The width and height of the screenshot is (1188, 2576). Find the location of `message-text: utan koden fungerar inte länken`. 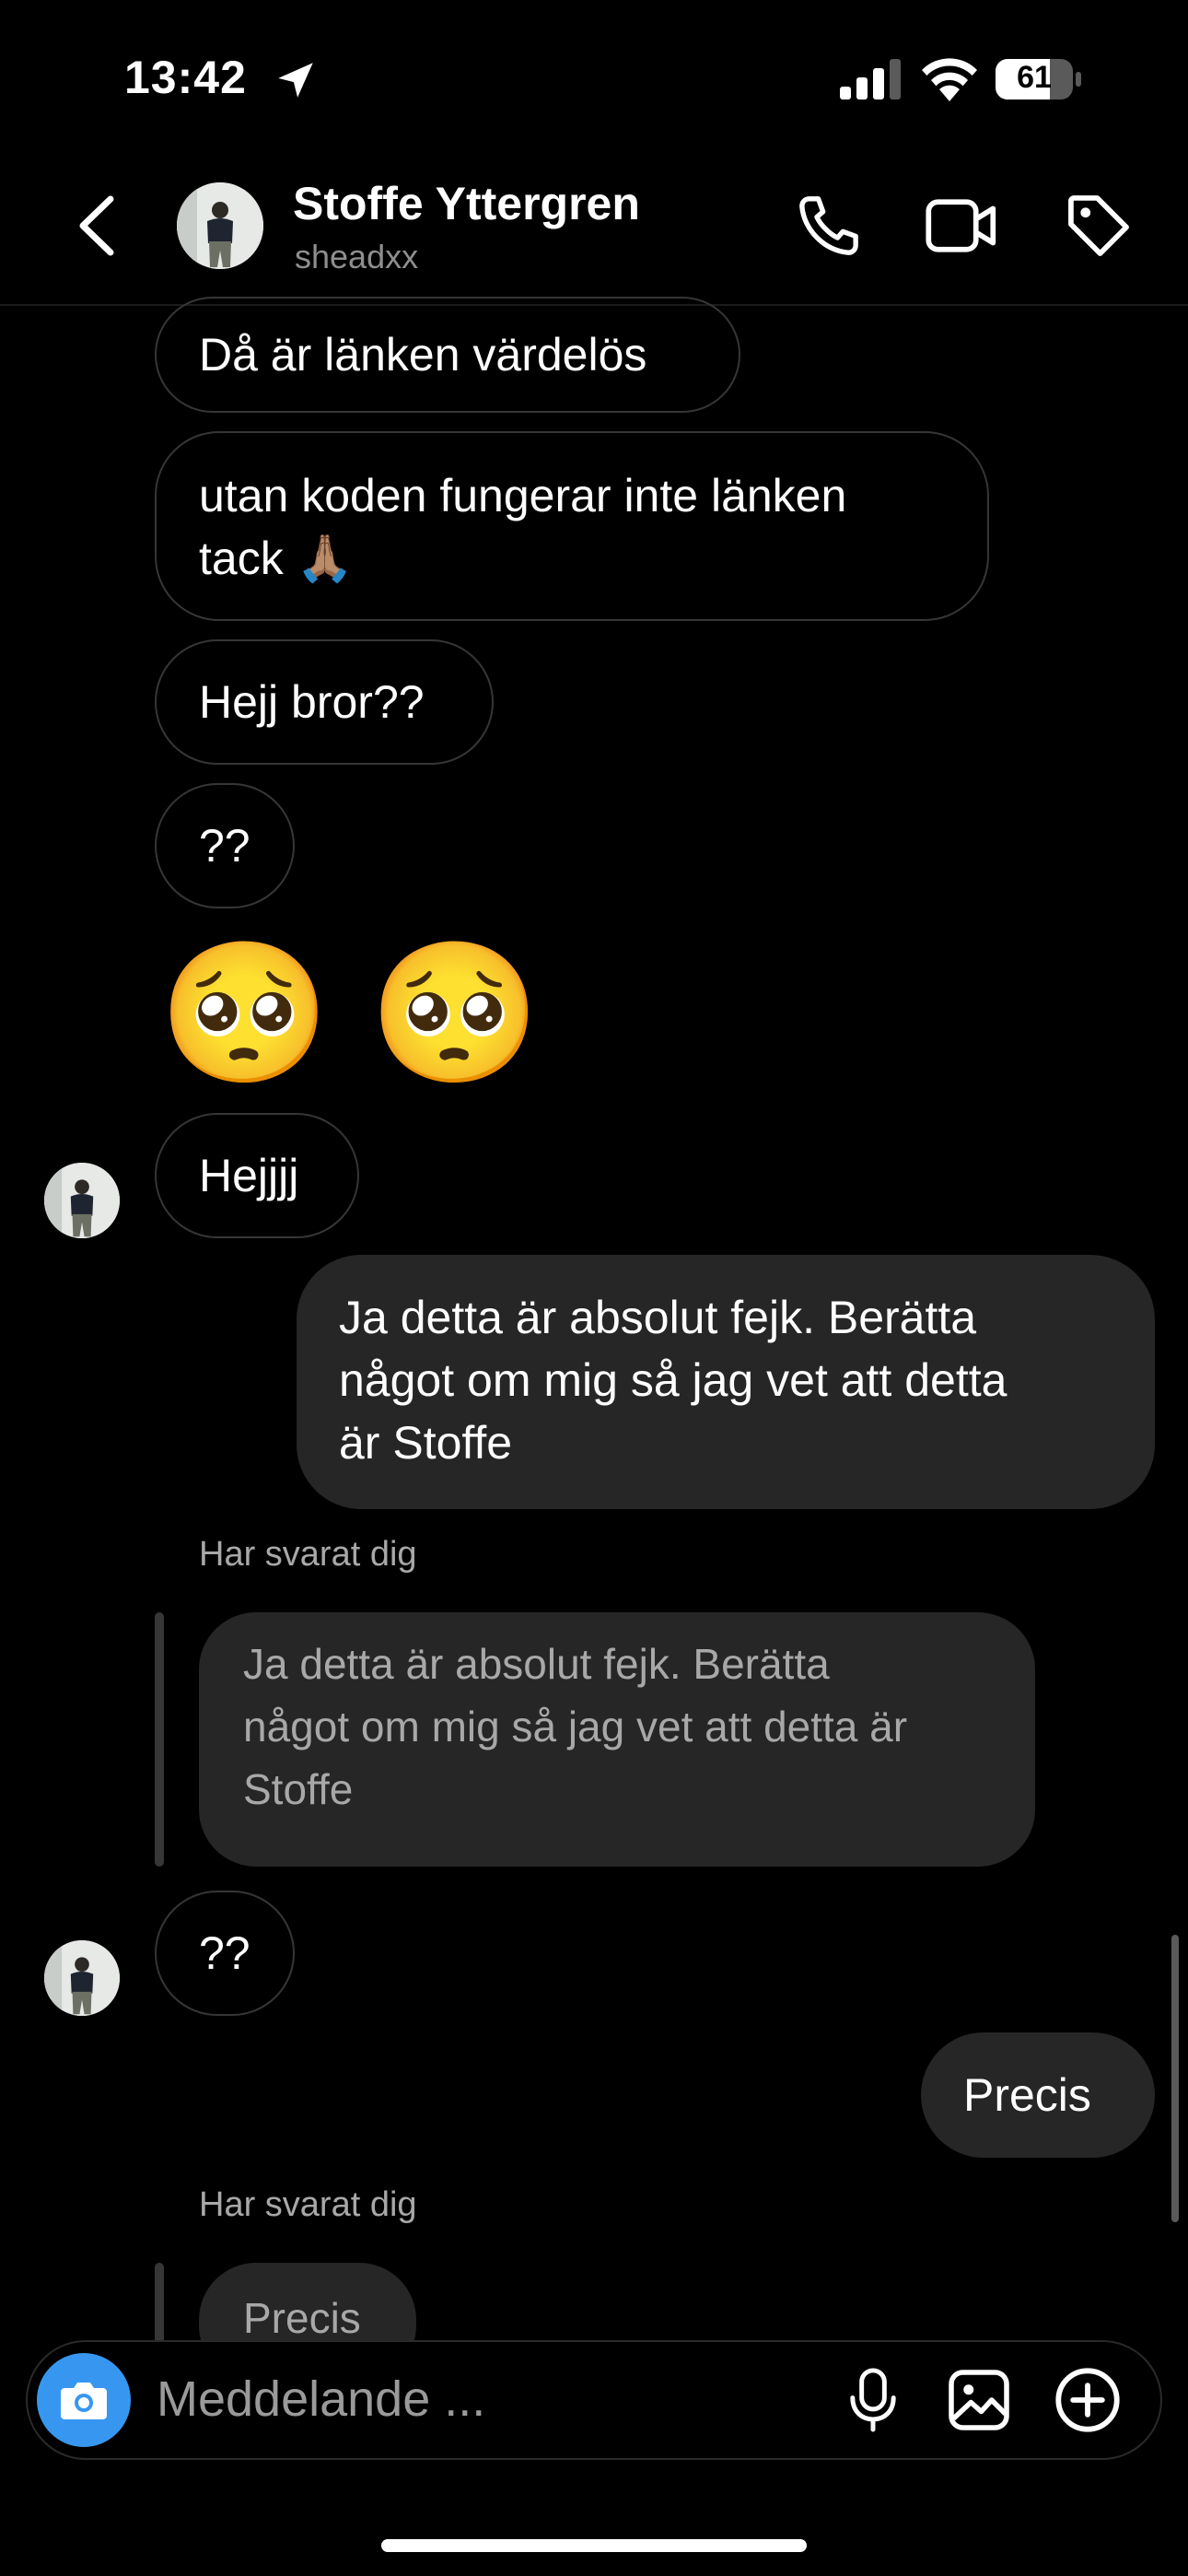

message-text: utan koden fungerar inte länken is located at coordinates (523, 495).